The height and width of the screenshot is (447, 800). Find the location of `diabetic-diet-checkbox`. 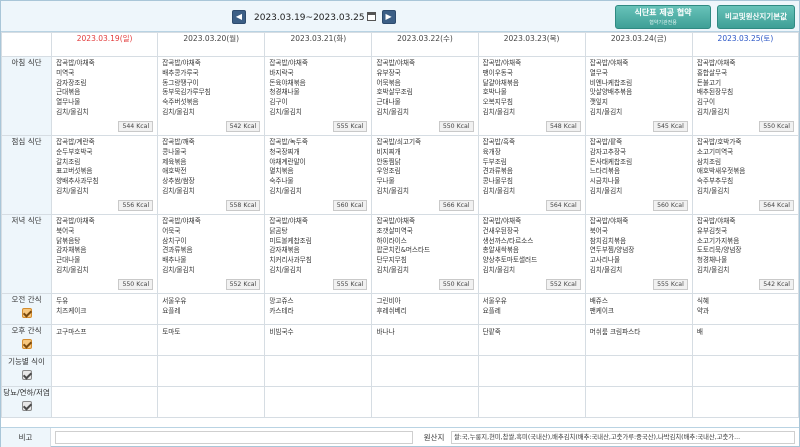

diabetic-diet-checkbox is located at coordinates (26, 406).